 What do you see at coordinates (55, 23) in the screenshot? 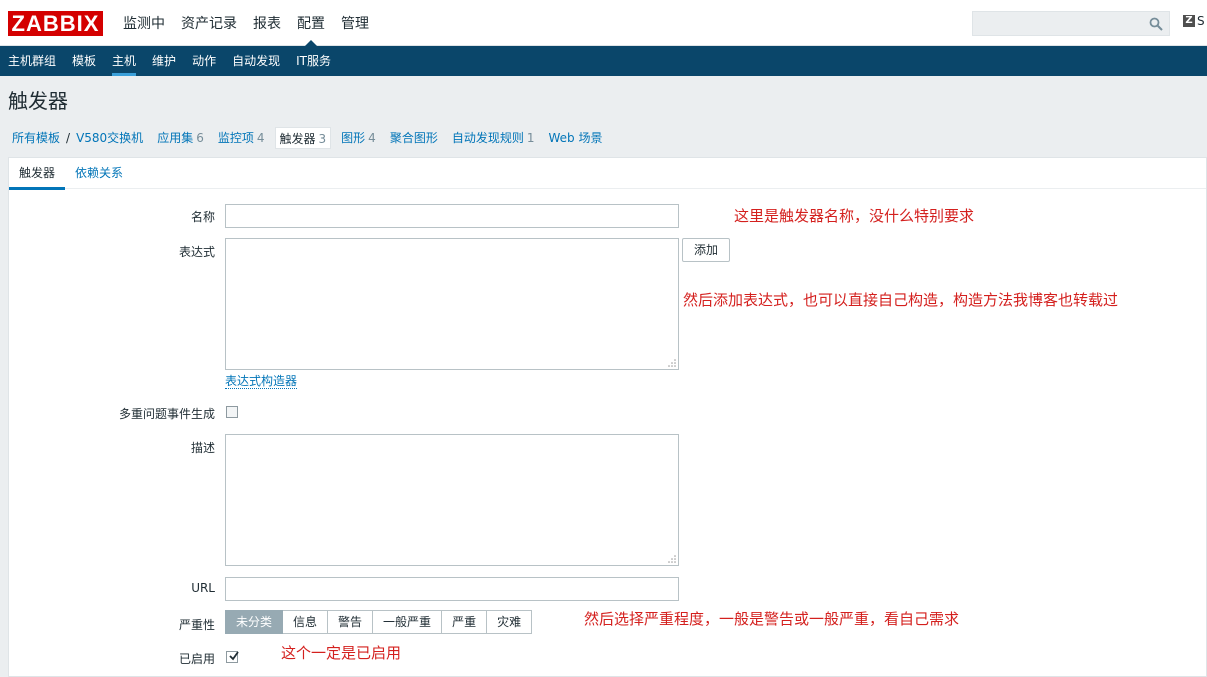
I see `zabbix-logo: ZABBIX` at bounding box center [55, 23].